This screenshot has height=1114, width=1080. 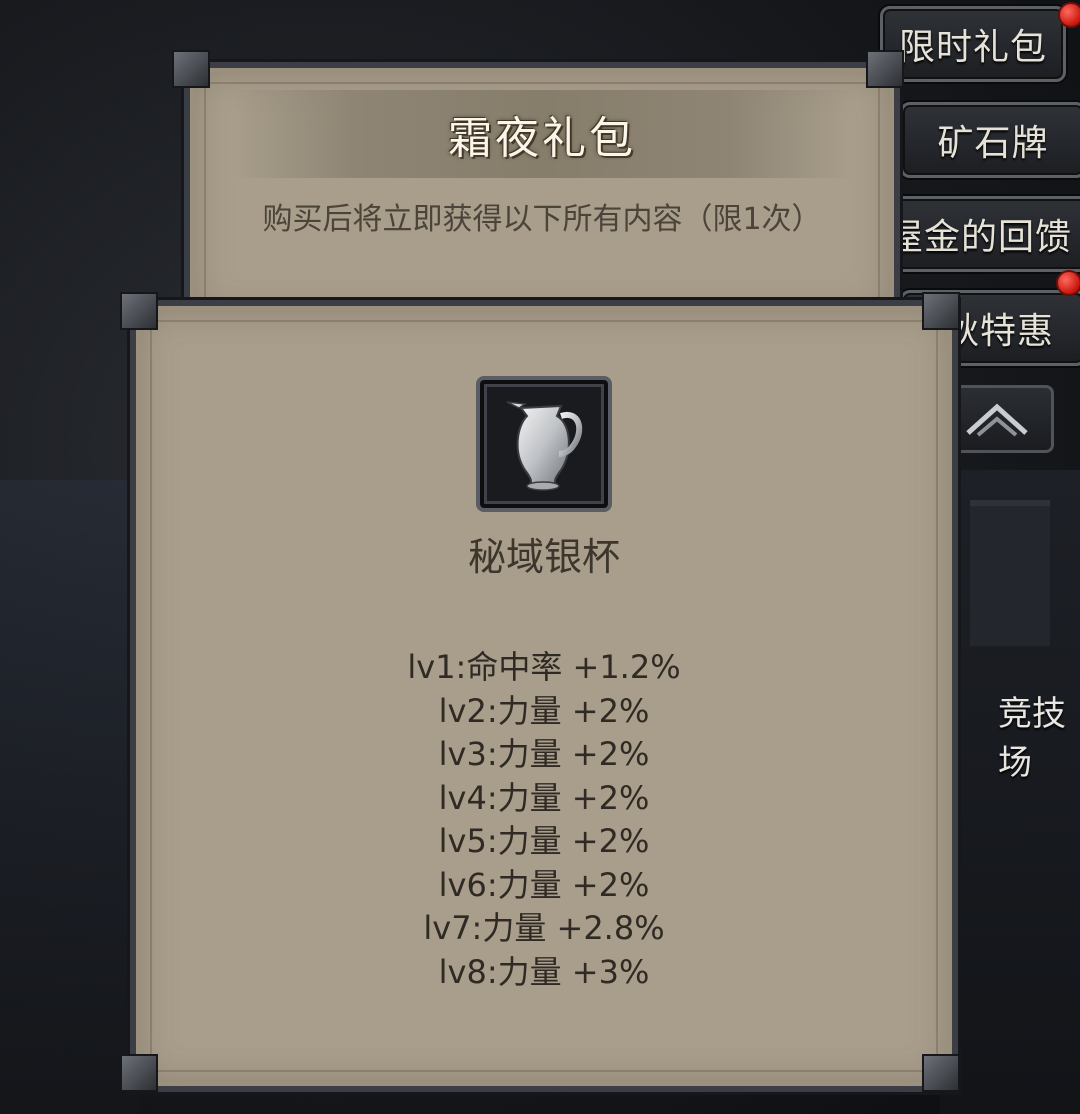 I want to click on stat-line: lv8:力量 +3%, so click(x=544, y=971).